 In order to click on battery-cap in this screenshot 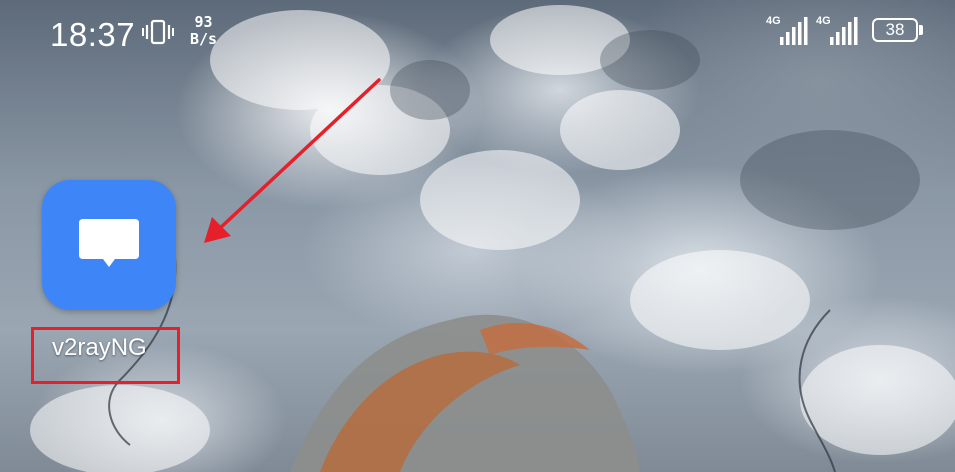, I will do `click(921, 30)`.